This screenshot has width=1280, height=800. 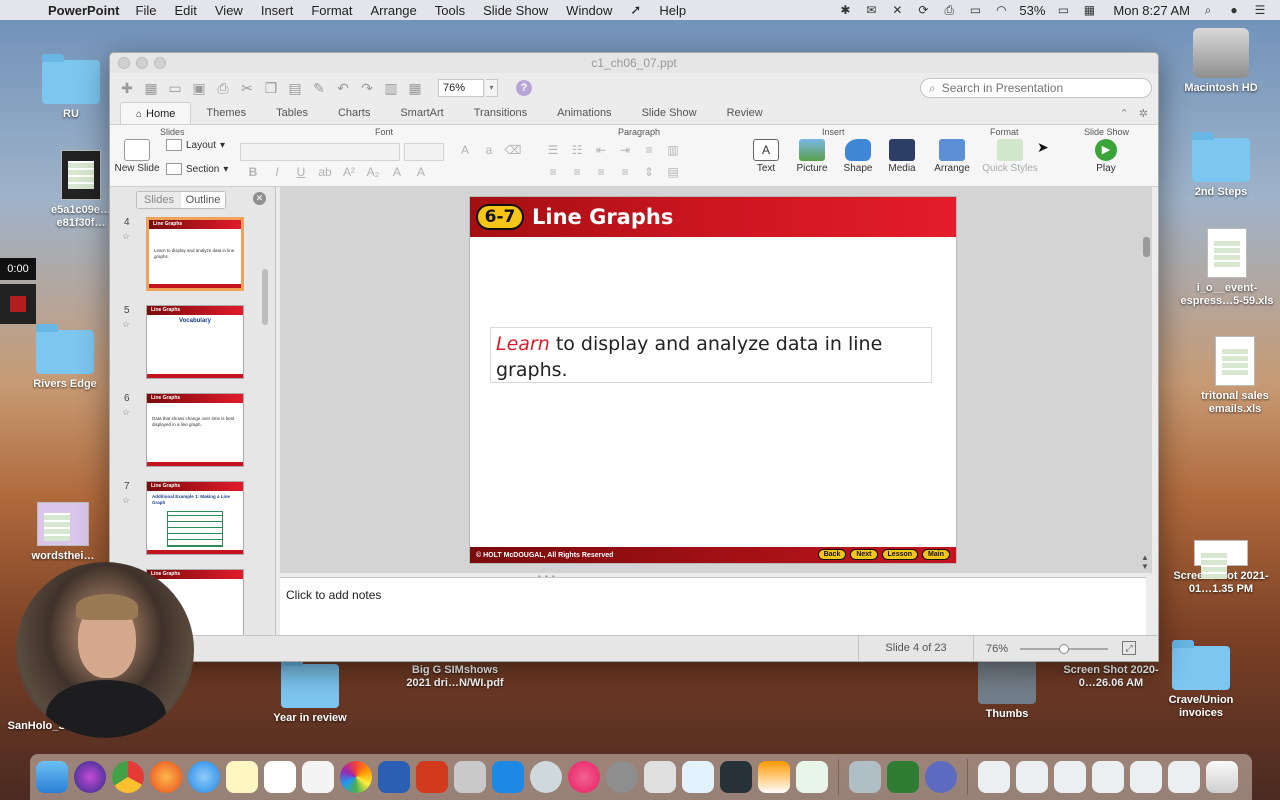 I want to click on decrease-indent-icon: ⇤, so click(x=601, y=150).